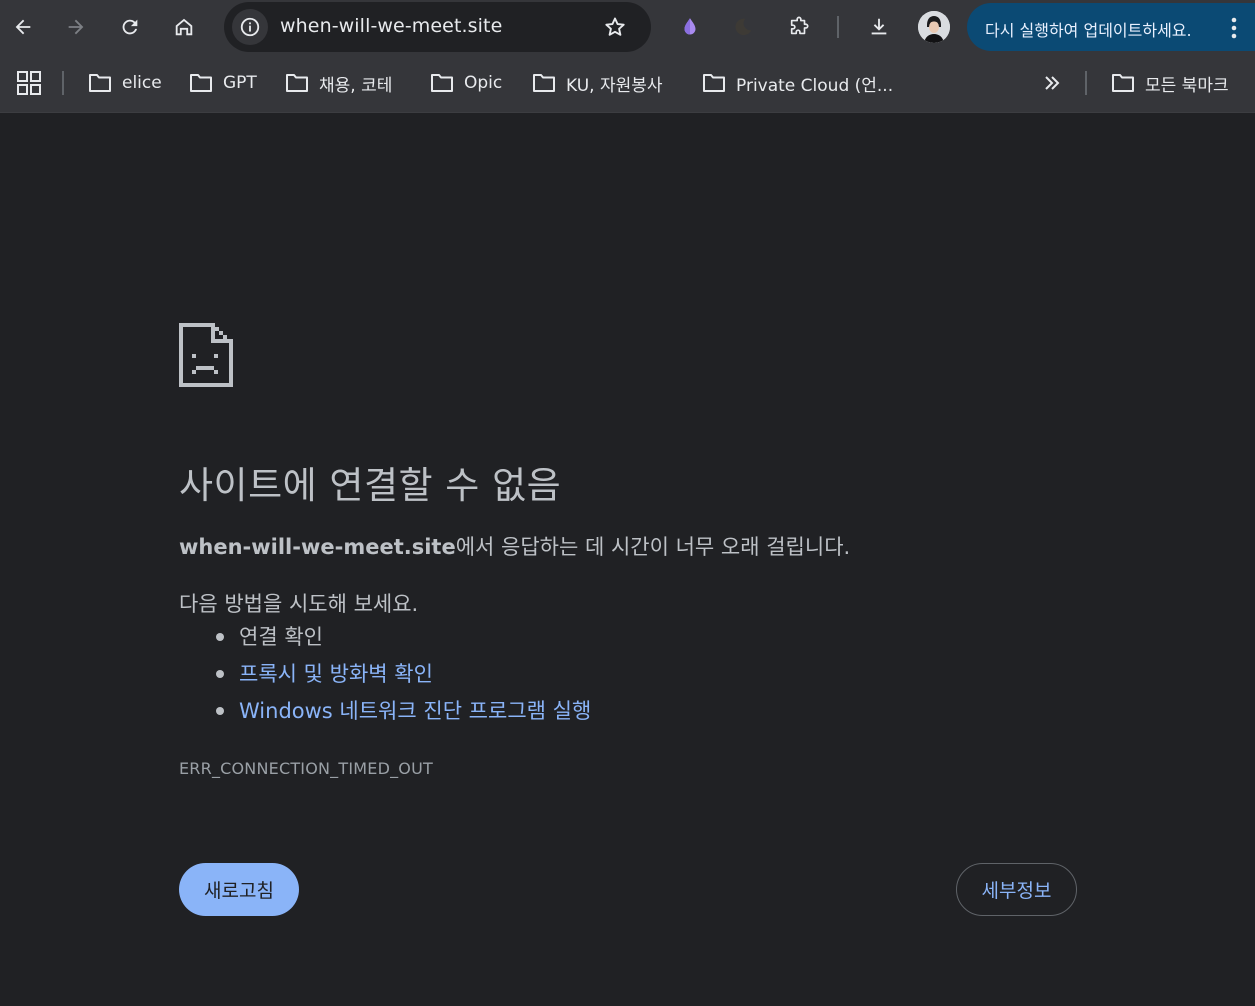 The height and width of the screenshot is (1006, 1255). What do you see at coordinates (317, 547) in the screenshot?
I see `error-host: when-will-we-meet.site` at bounding box center [317, 547].